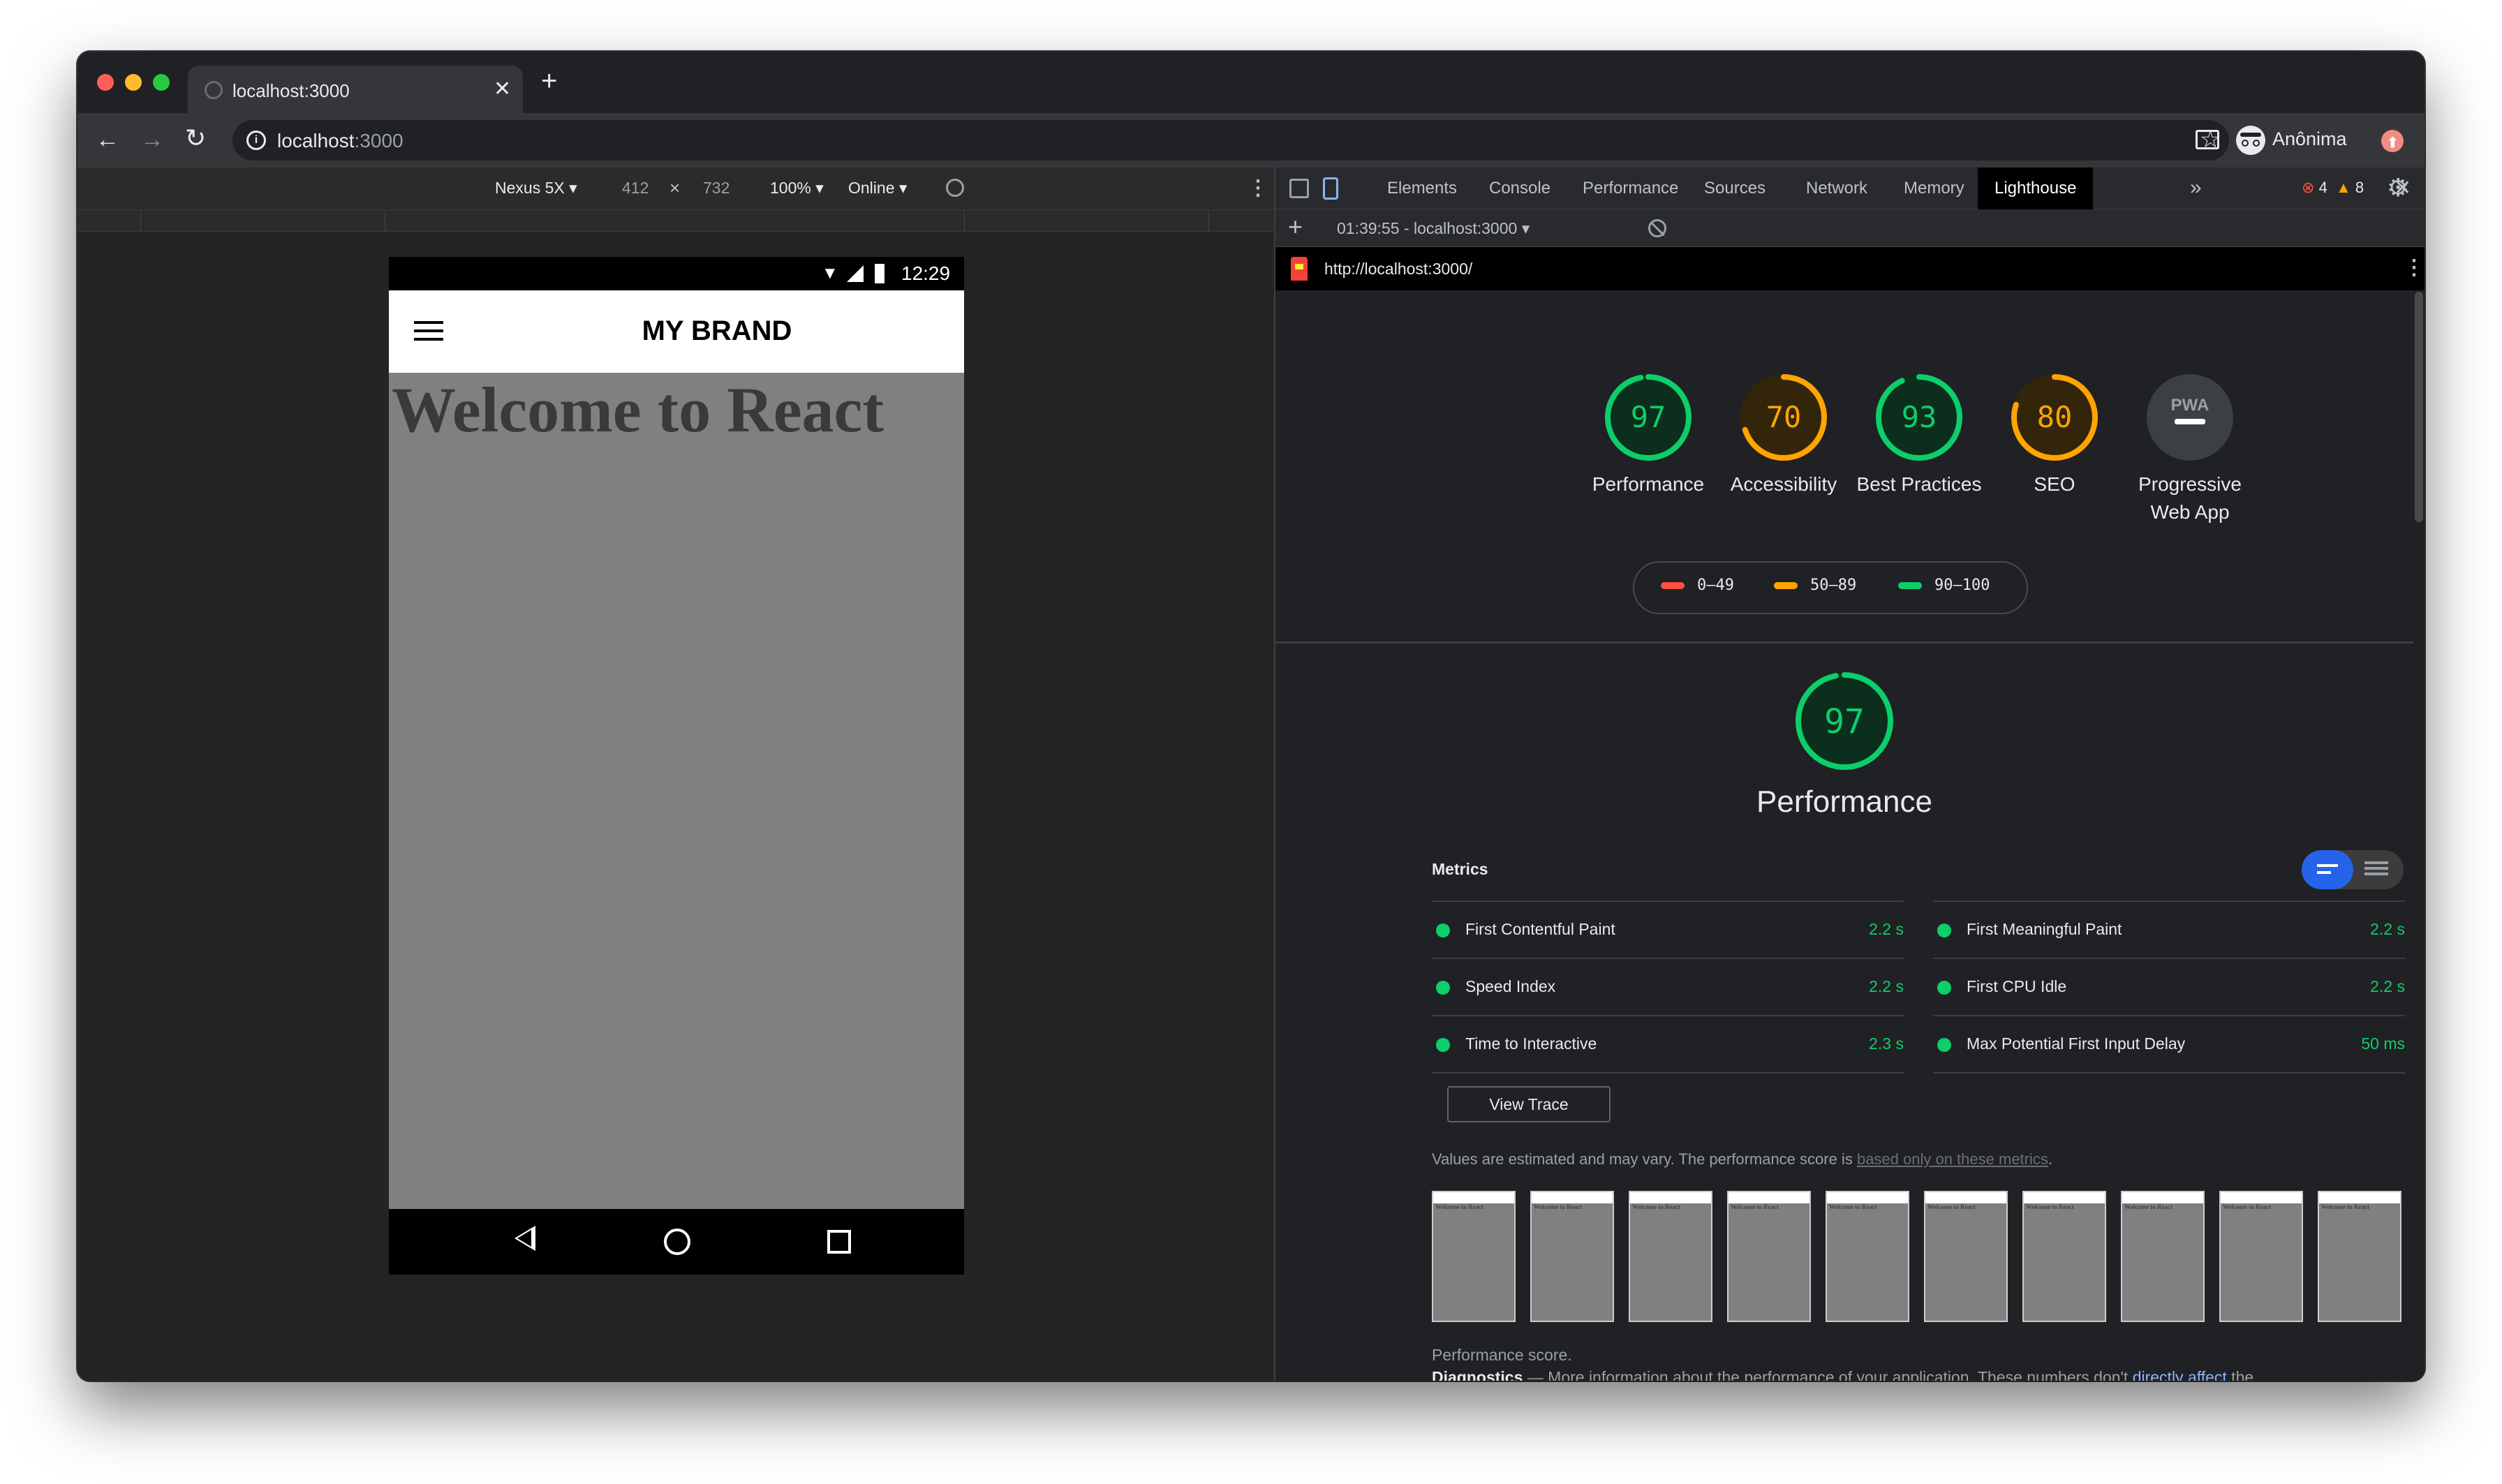 This screenshot has width=2502, height=1484. What do you see at coordinates (1295, 227) in the screenshot?
I see `new-report-icon: +` at bounding box center [1295, 227].